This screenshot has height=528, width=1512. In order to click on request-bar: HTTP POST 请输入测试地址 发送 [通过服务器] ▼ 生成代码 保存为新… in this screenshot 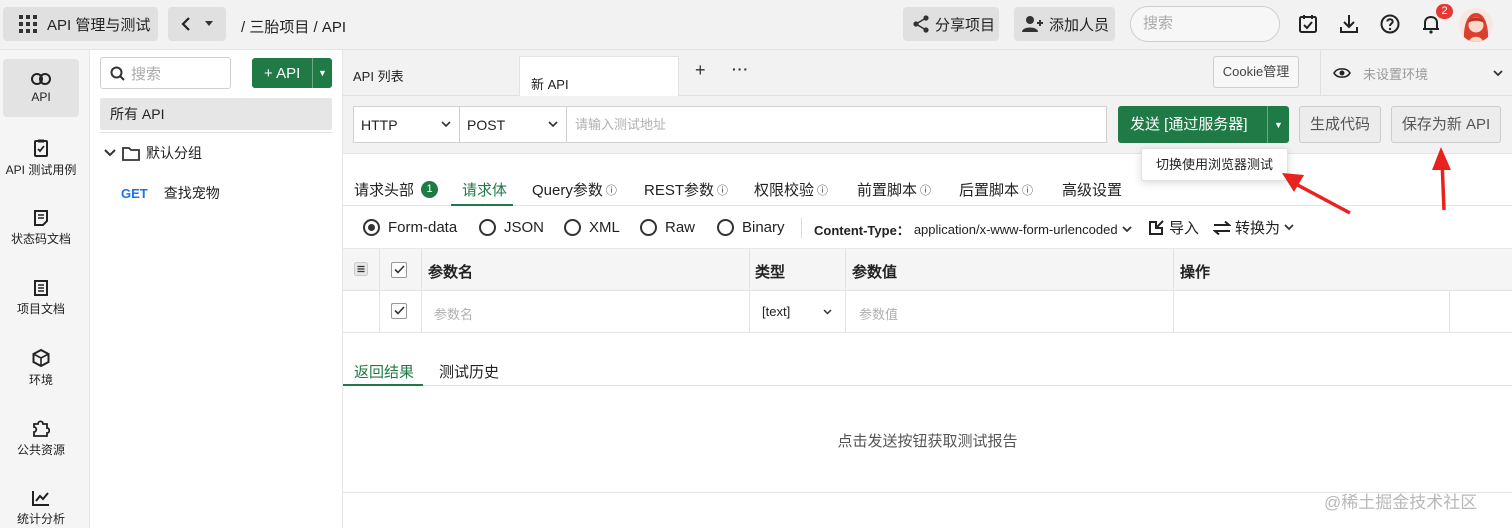, I will do `click(927, 125)`.